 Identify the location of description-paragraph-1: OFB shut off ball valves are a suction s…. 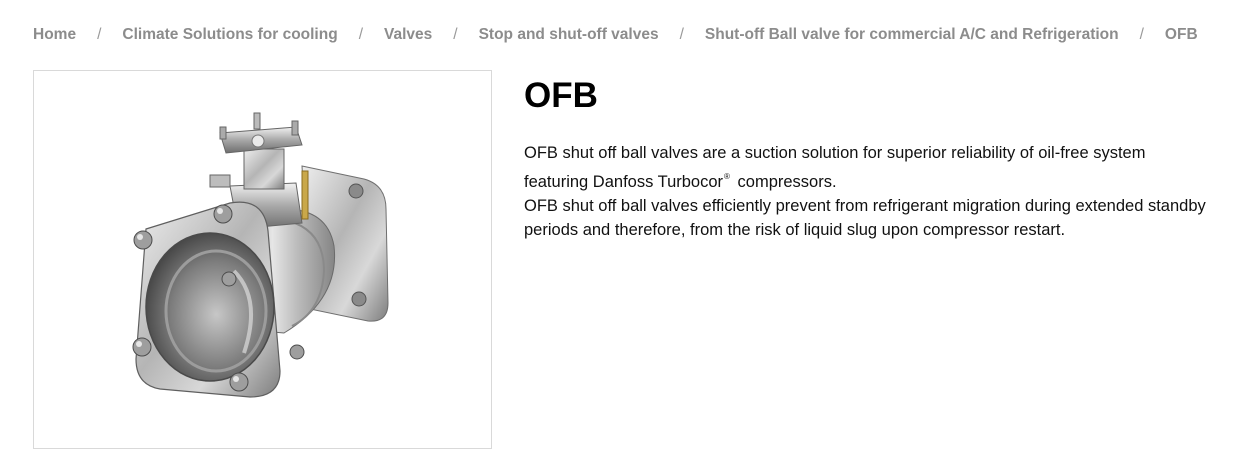
(869, 167).